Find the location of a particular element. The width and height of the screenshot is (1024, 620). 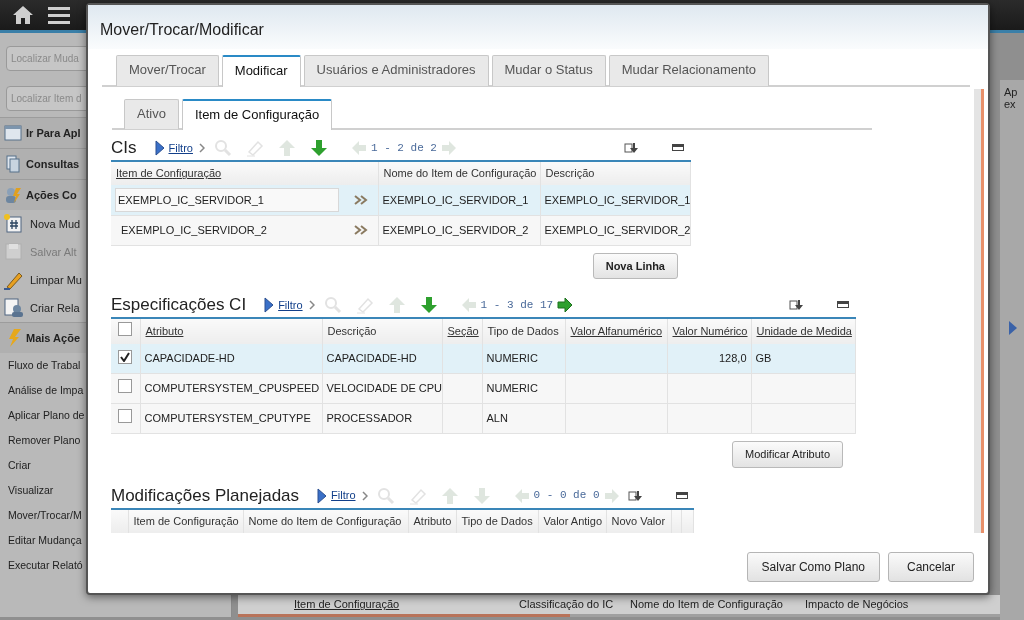

report-icon is located at coordinates (14, 308).